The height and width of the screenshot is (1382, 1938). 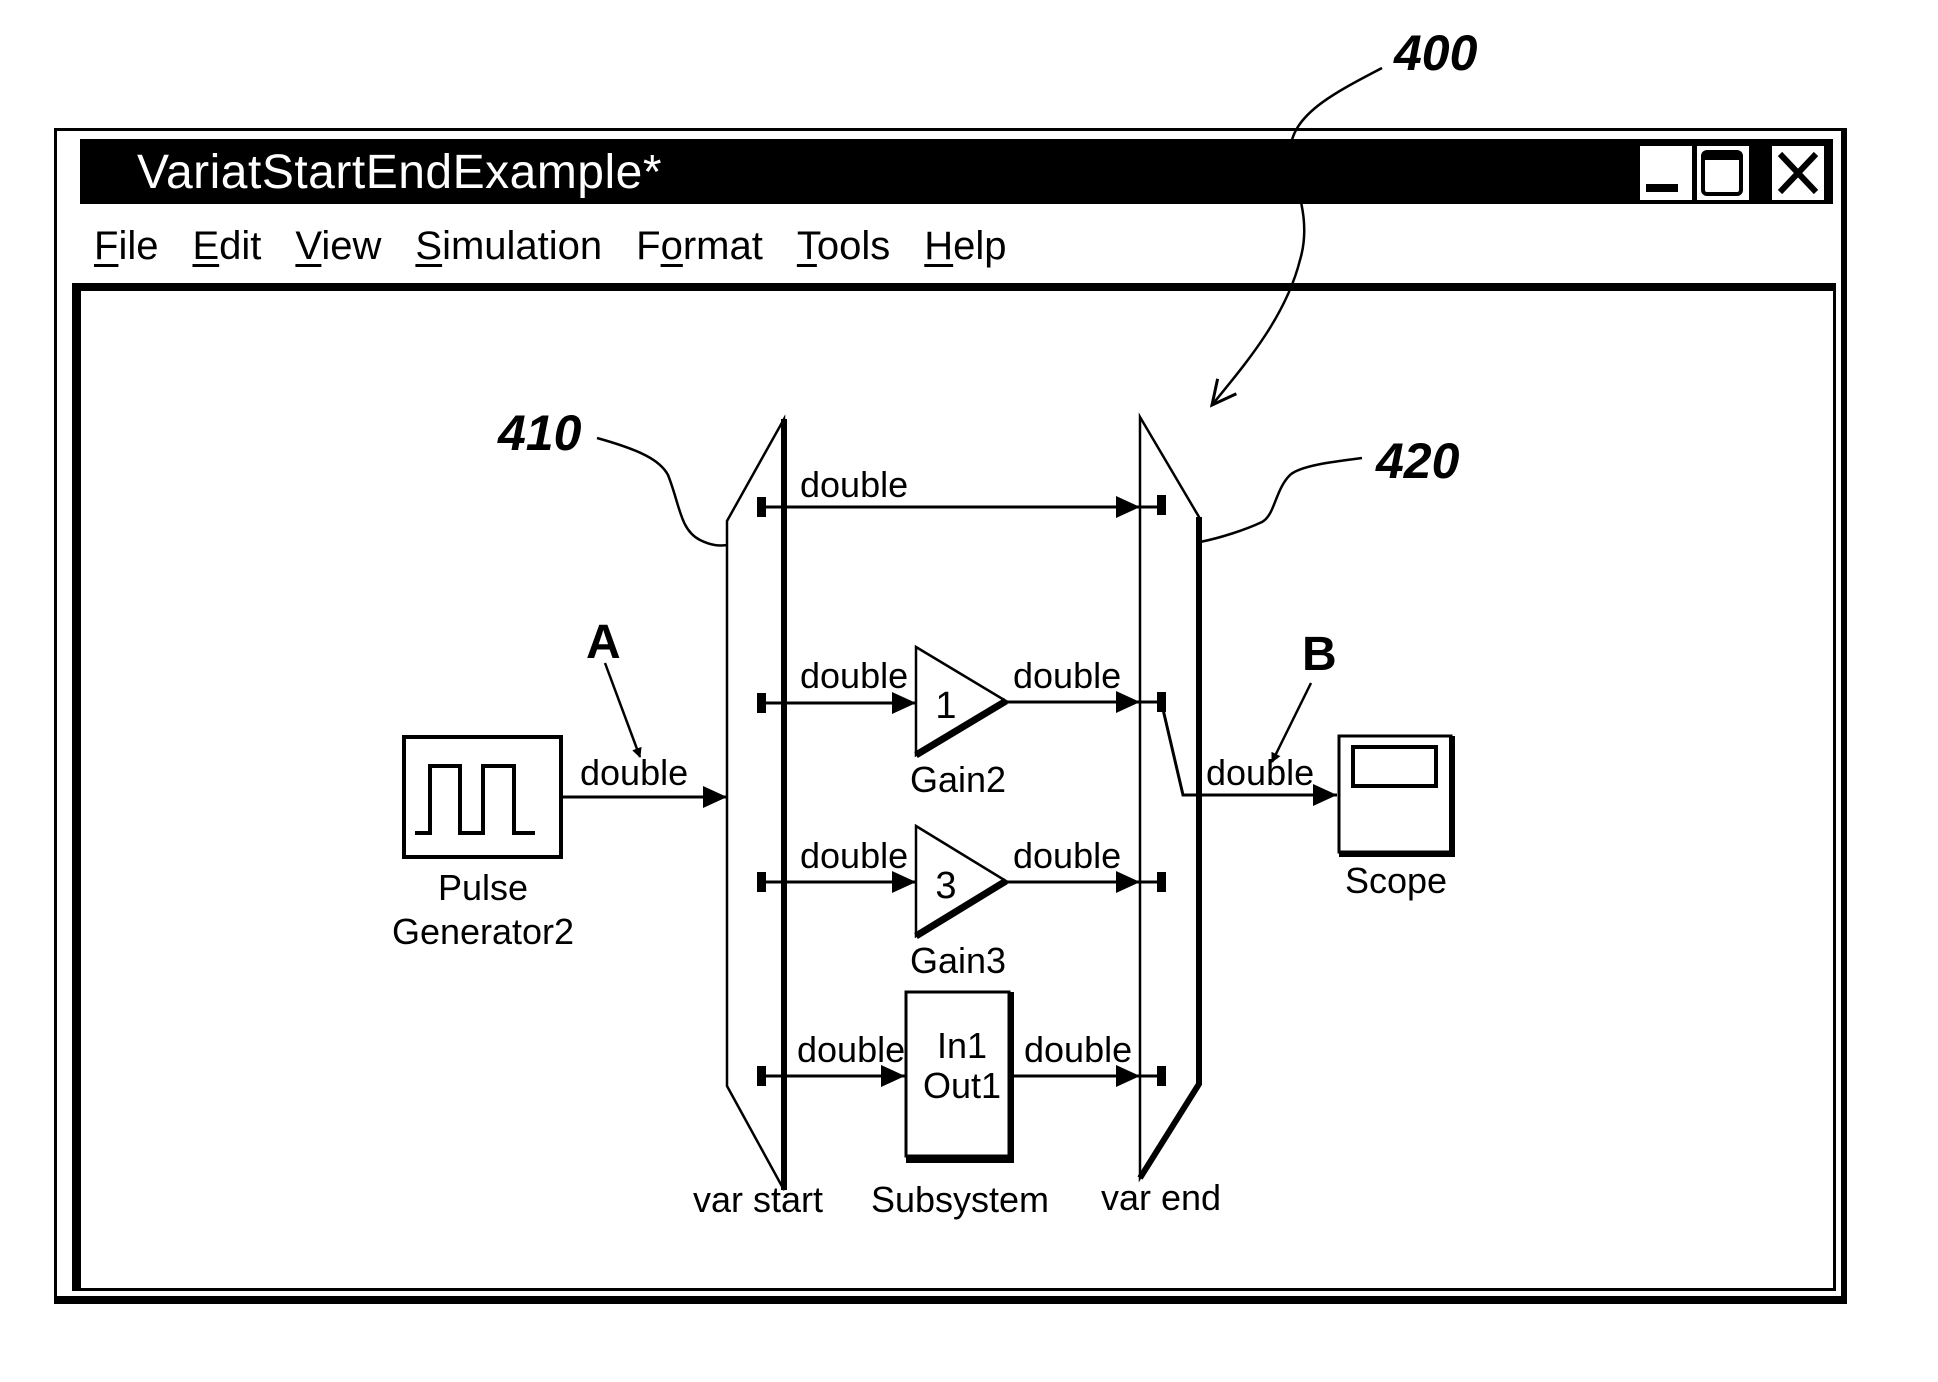 What do you see at coordinates (961, 701) in the screenshot?
I see `gain2-block: 1` at bounding box center [961, 701].